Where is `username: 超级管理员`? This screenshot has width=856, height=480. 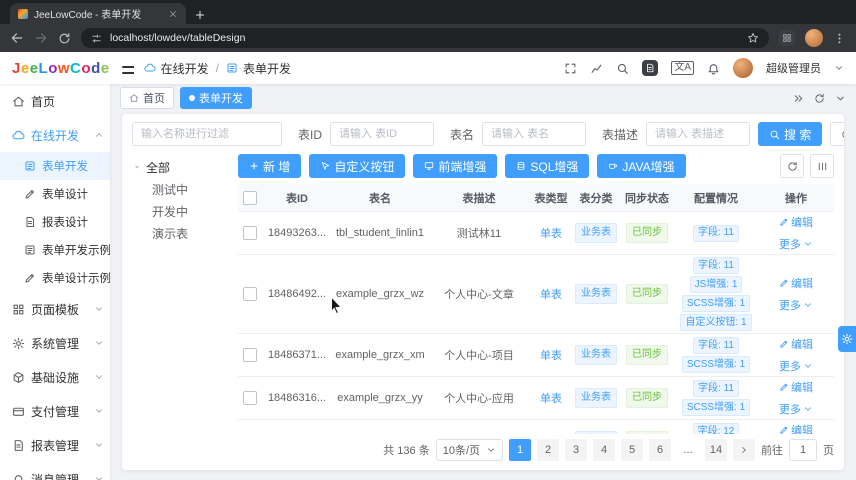
username: 超级管理员 is located at coordinates (793, 68).